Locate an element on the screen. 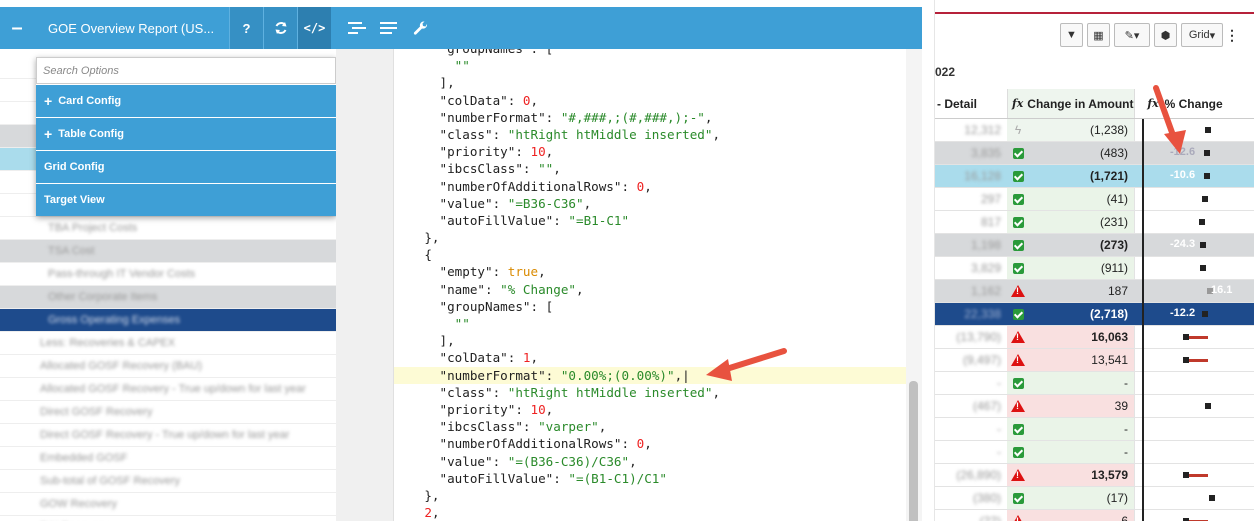 This screenshot has height=521, width=1254. grid-row: 3,829 (911) is located at coordinates (1094, 268).